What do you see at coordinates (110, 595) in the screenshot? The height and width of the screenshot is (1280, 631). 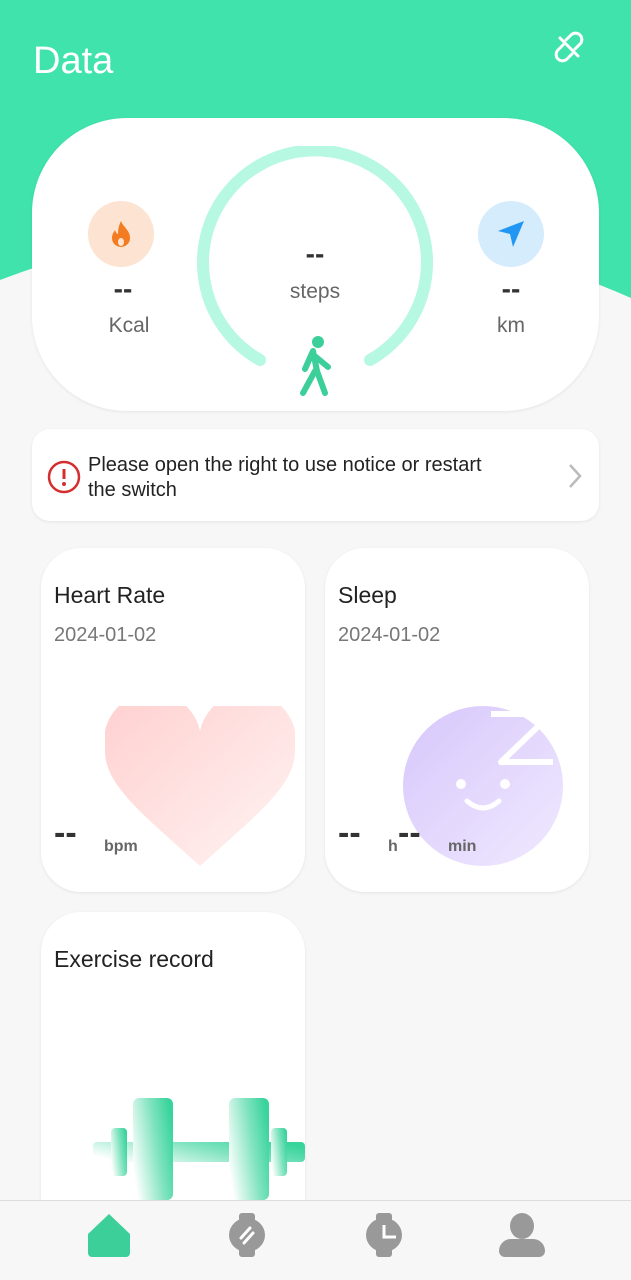 I see `heart-rate-title: Heart Rate` at bounding box center [110, 595].